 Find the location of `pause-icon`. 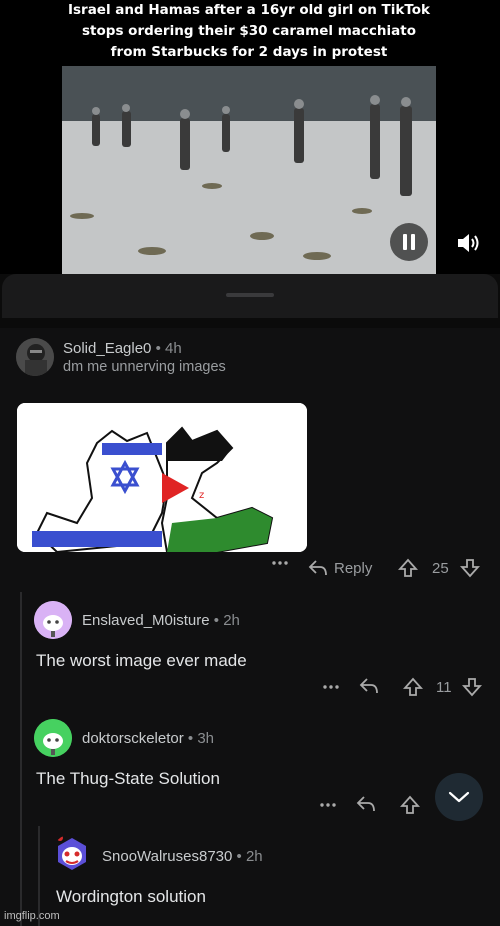

pause-icon is located at coordinates (409, 242).